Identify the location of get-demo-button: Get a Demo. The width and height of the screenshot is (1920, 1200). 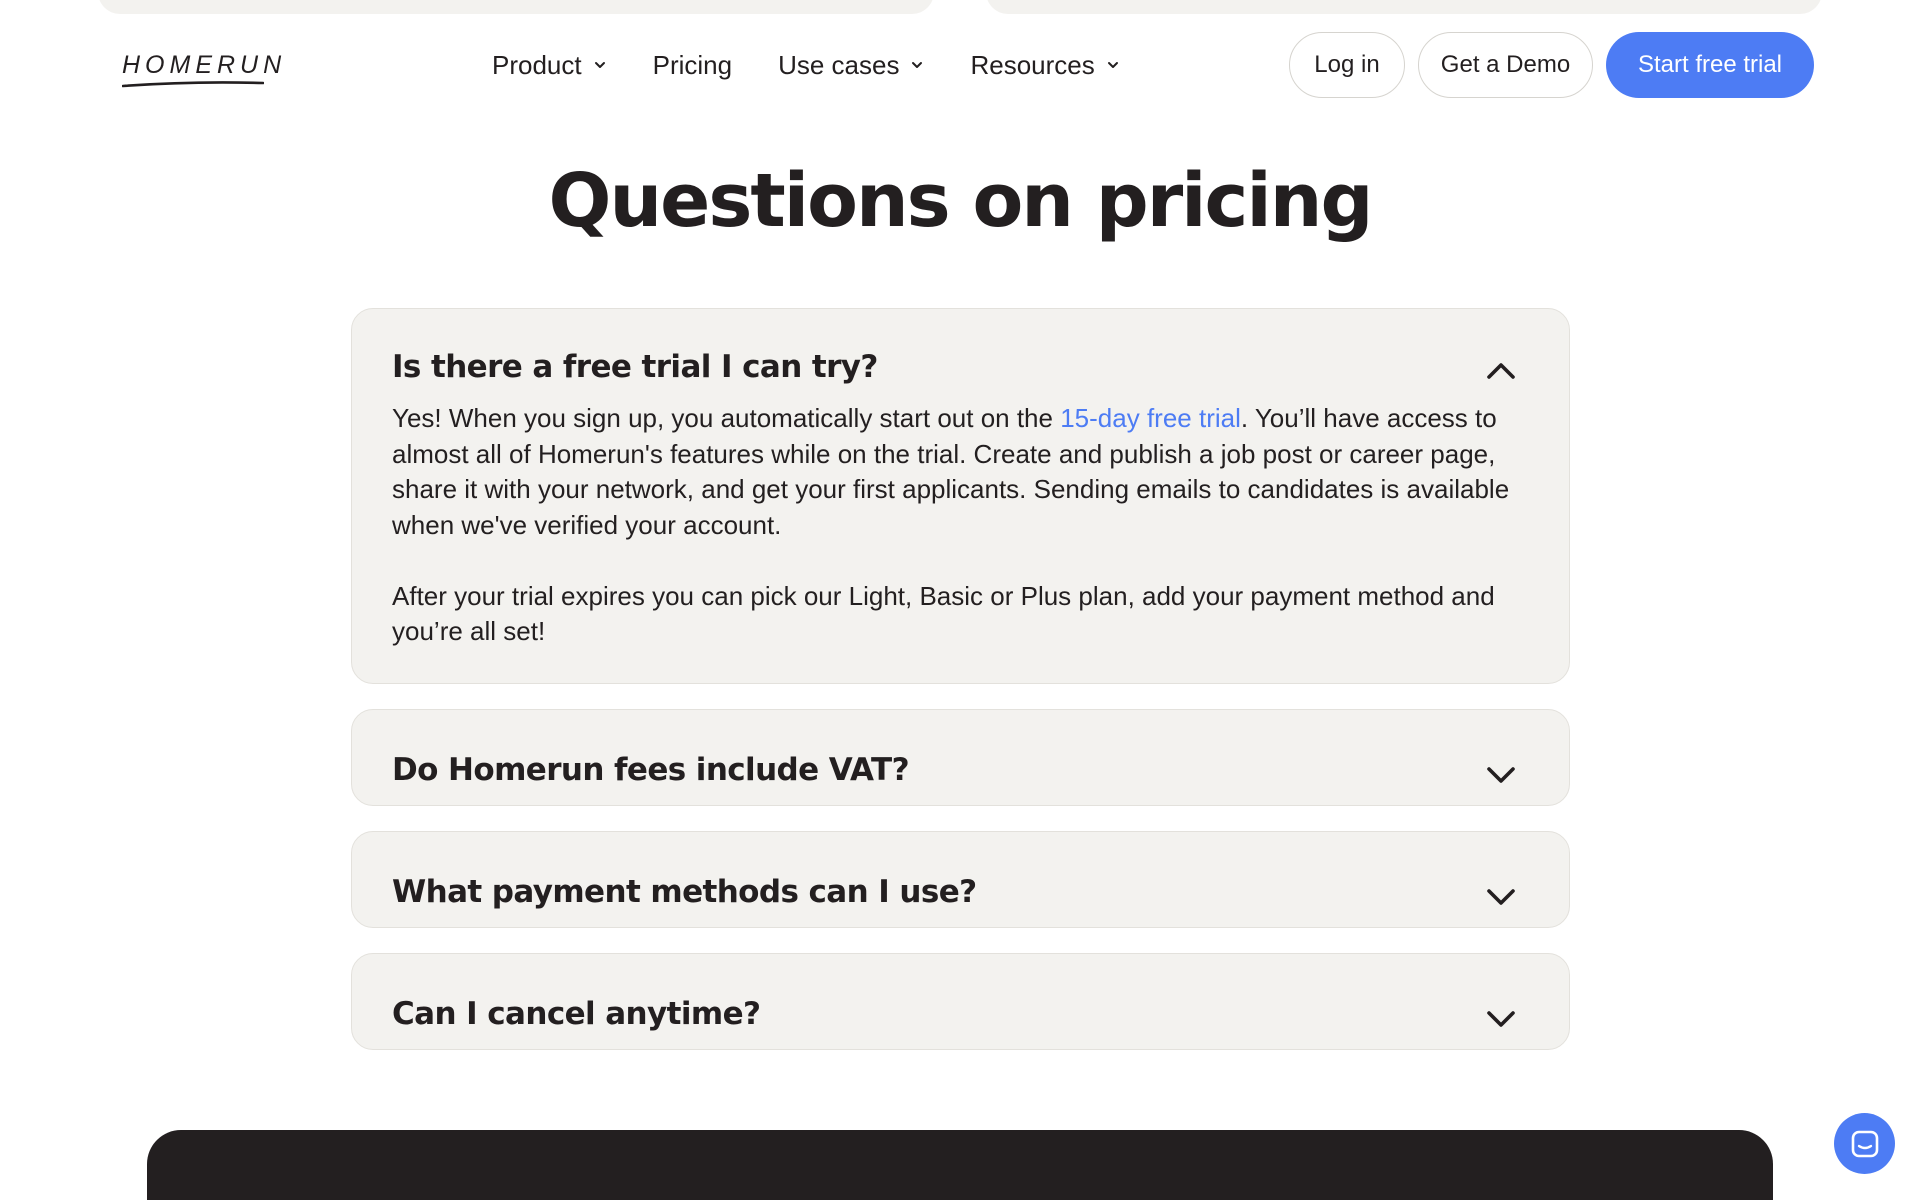
(1505, 65).